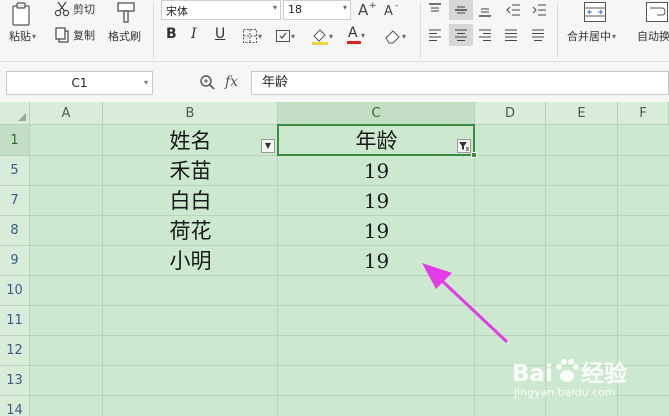 Image resolution: width=669 pixels, height=416 pixels. I want to click on zoom-icon, so click(208, 83).